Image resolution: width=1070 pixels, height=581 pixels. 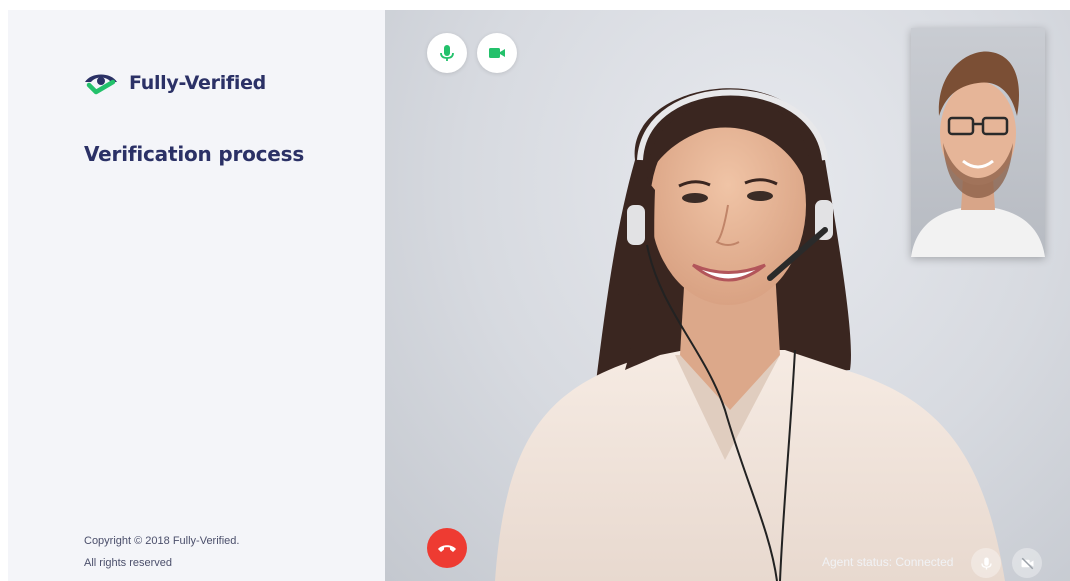 I want to click on video-camera-off-icon, so click(x=1027, y=563).